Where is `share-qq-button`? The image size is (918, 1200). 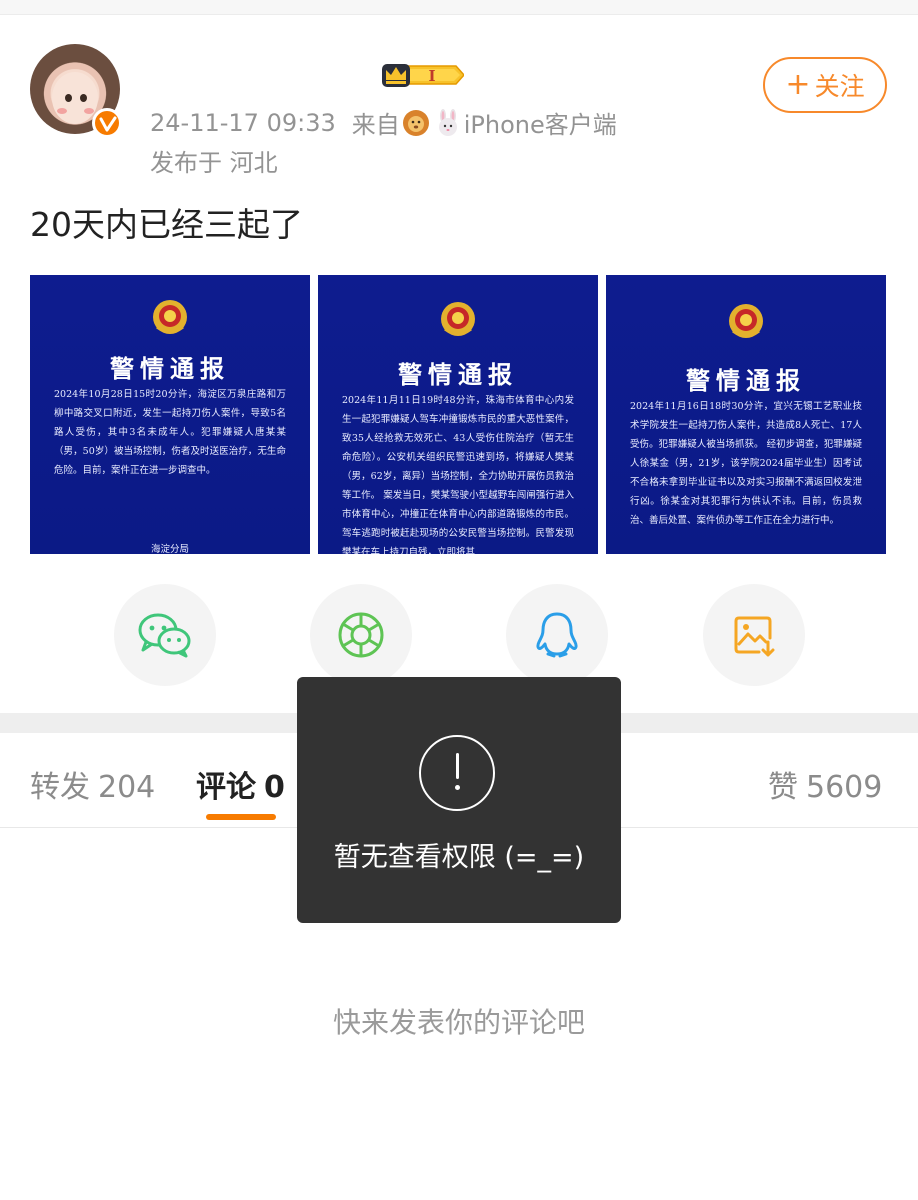
share-qq-button is located at coordinates (557, 635).